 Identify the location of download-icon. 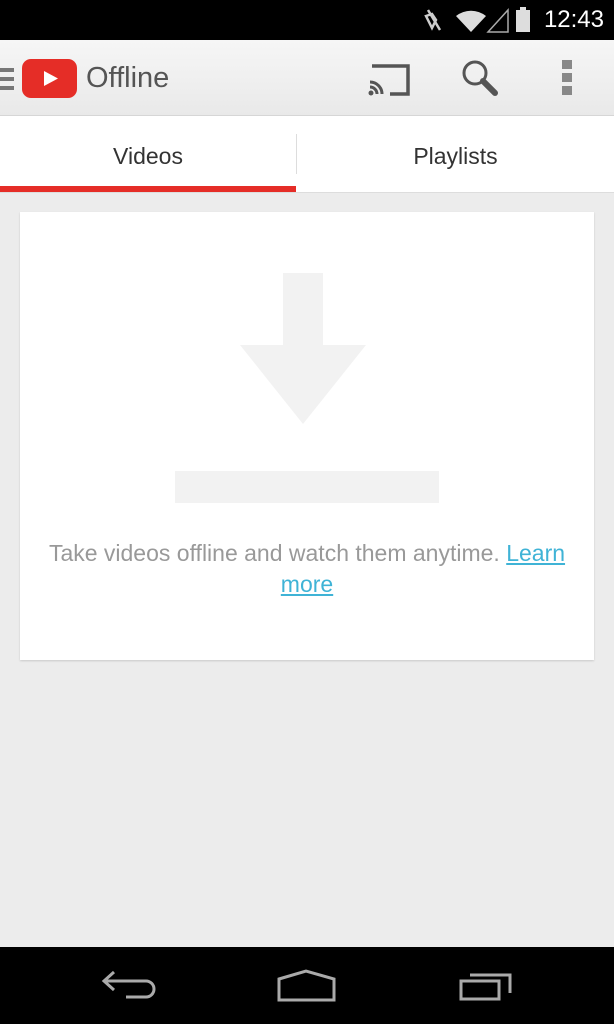
(307, 388).